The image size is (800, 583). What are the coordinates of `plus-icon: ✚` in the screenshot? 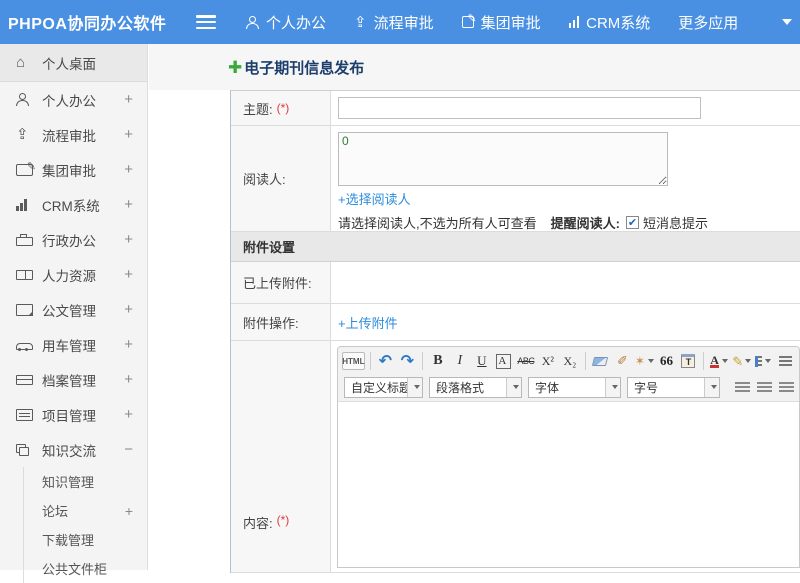 It's located at (235, 67).